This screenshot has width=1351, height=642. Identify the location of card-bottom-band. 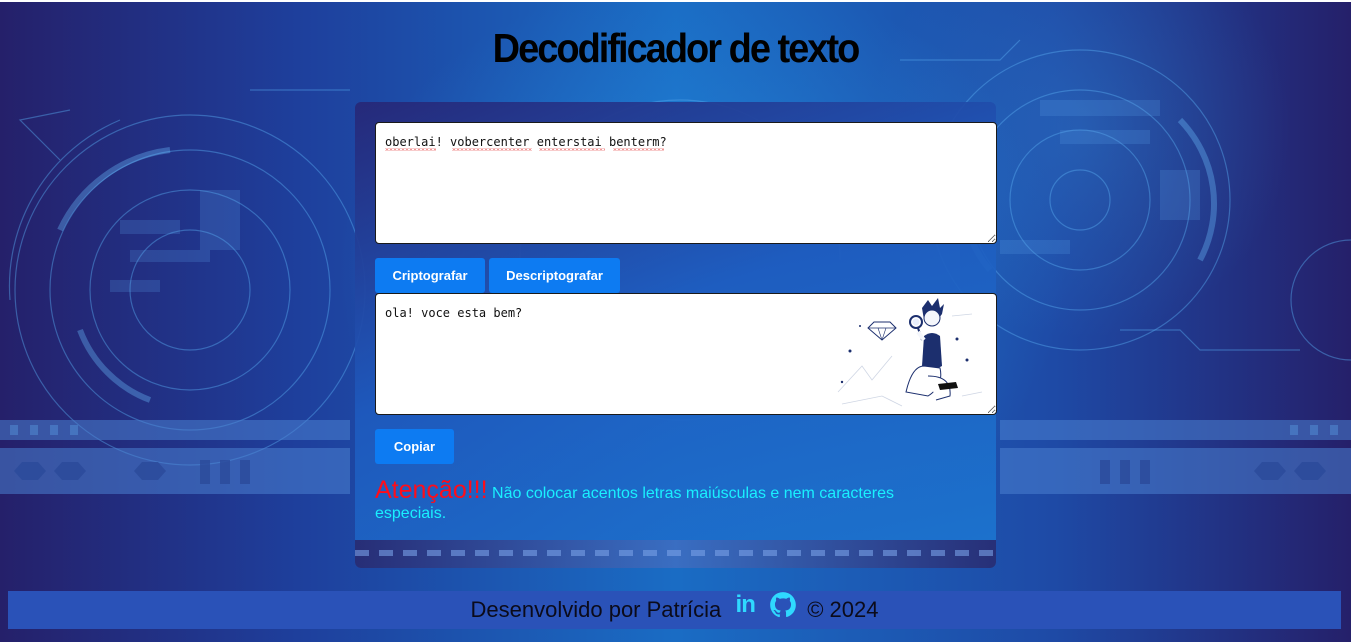
(675, 554).